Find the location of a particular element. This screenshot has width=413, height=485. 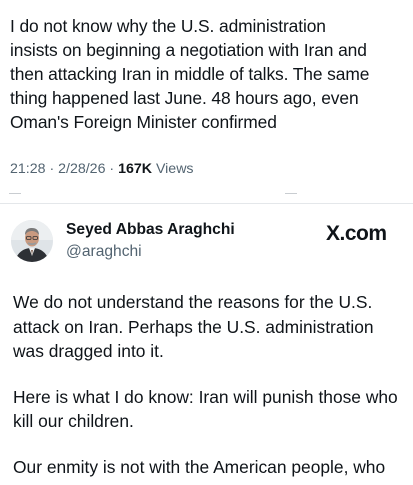

tweet-meta: 21:28 · 2/28/26 · 167K Views is located at coordinates (102, 169).